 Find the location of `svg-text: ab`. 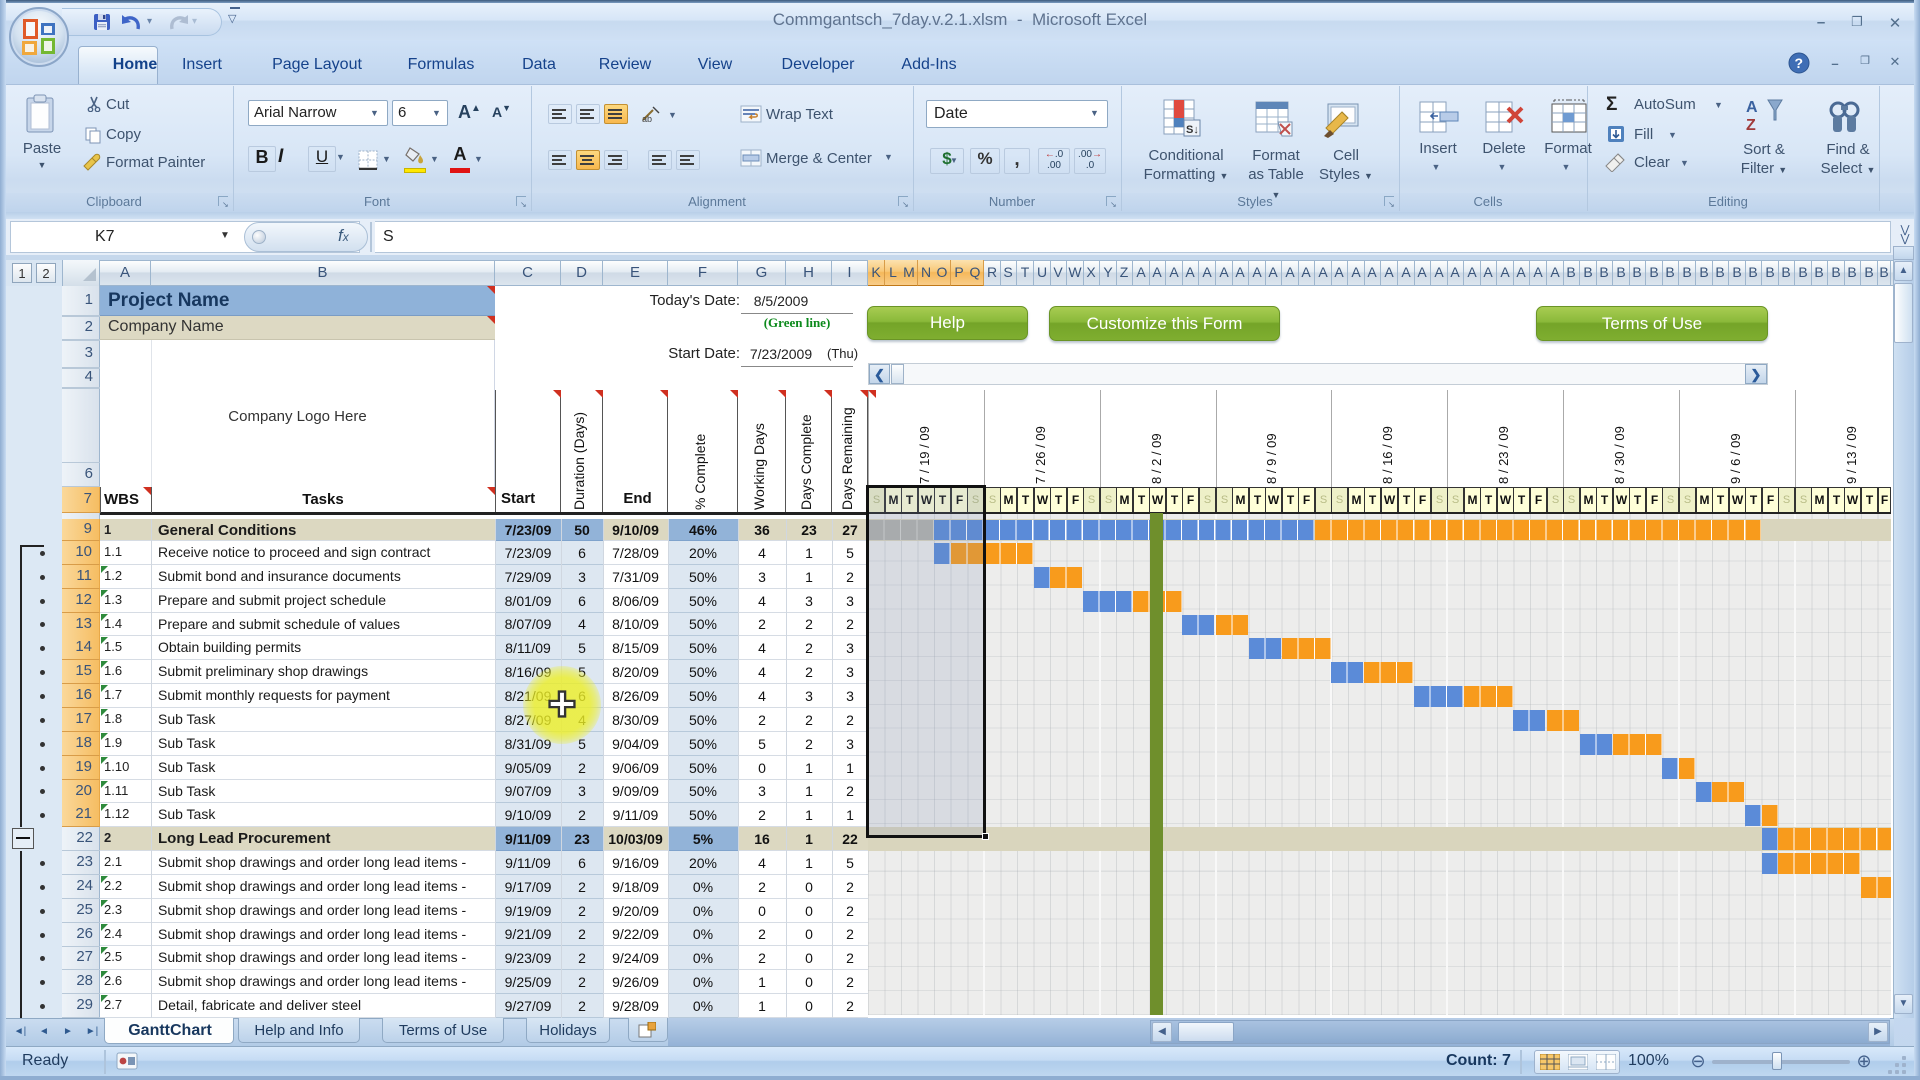

svg-text: ab is located at coordinates (647, 119).